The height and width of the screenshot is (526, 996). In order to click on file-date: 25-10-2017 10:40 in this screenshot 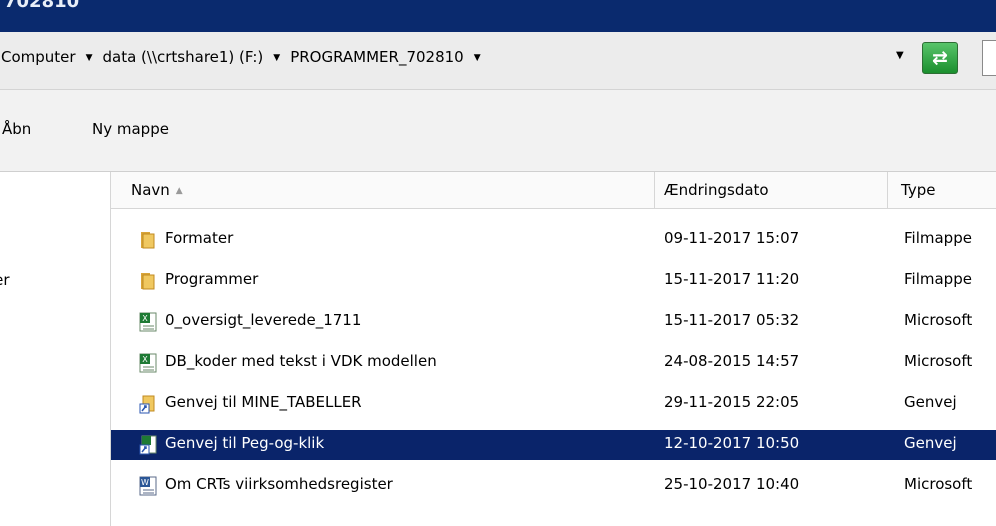, I will do `click(732, 484)`.